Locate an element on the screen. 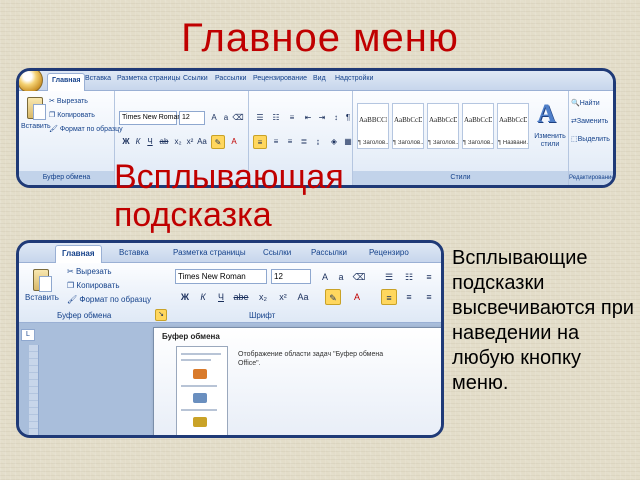  tooltip-heading: Всплывающая подсказка is located at coordinates (229, 196).